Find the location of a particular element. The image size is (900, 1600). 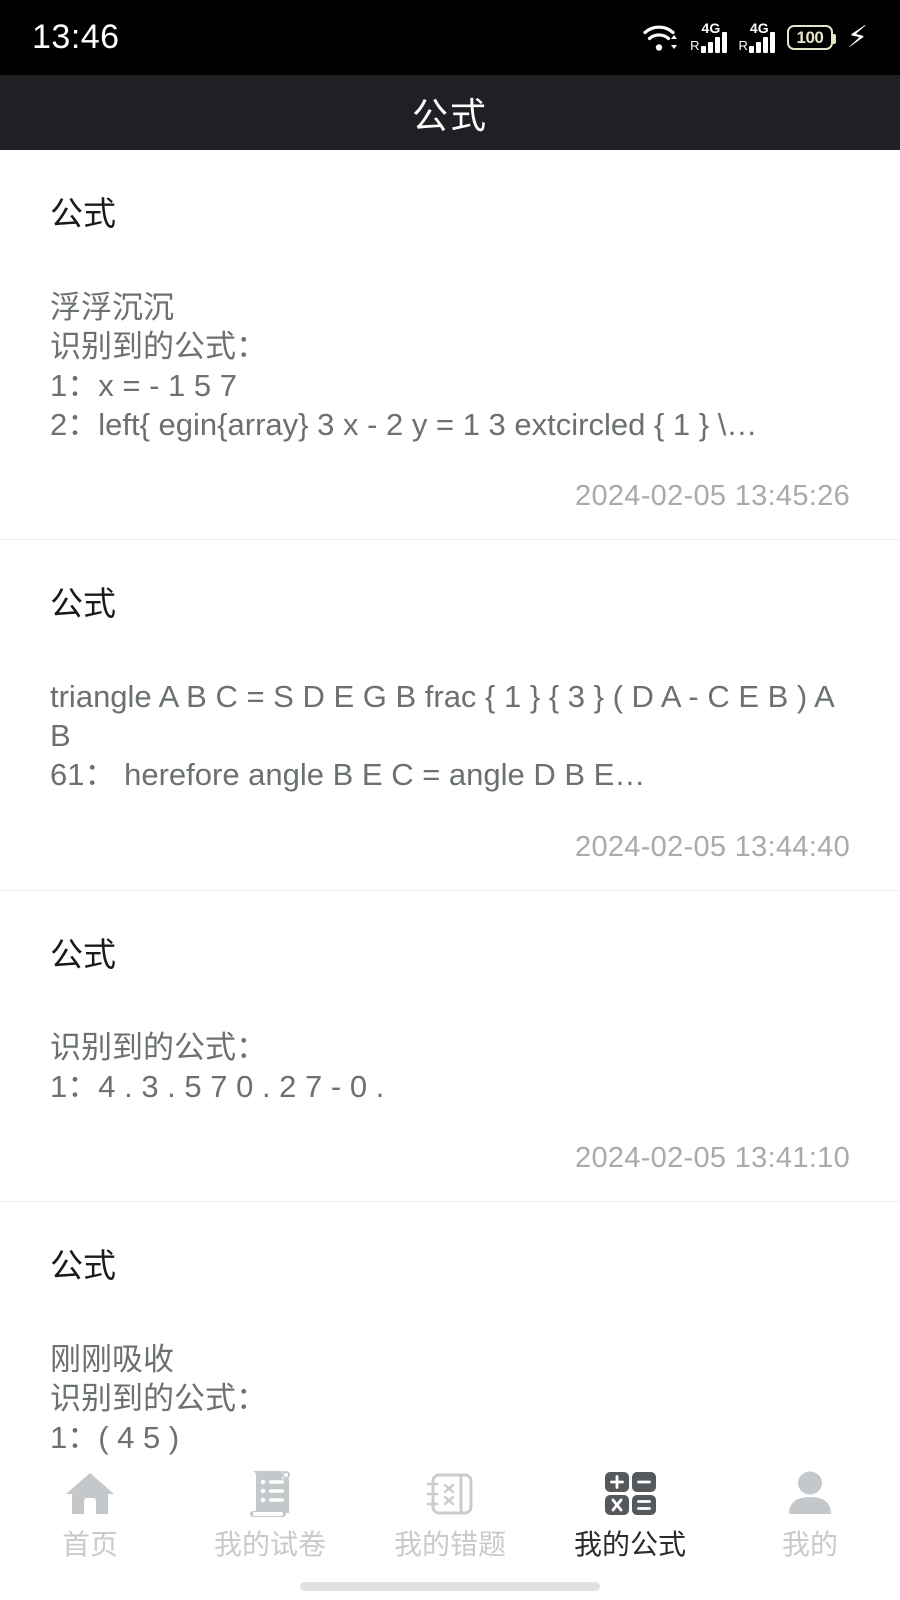

tab-home: 首页 is located at coordinates (90, 1511).